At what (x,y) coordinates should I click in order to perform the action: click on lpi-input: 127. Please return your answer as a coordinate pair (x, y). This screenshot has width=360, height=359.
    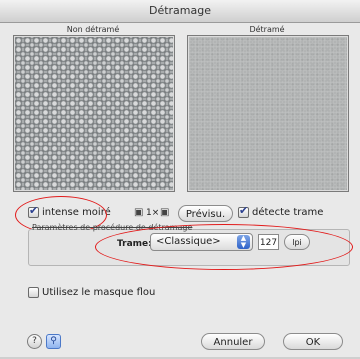
    Looking at the image, I should click on (268, 242).